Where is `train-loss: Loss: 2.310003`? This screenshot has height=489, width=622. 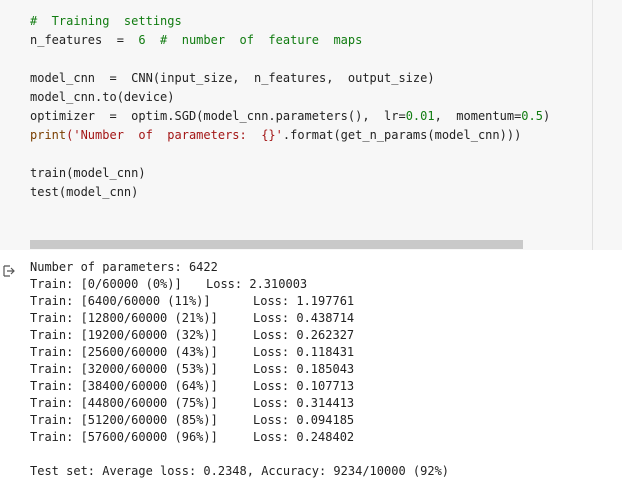 train-loss: Loss: 2.310003 is located at coordinates (257, 284).